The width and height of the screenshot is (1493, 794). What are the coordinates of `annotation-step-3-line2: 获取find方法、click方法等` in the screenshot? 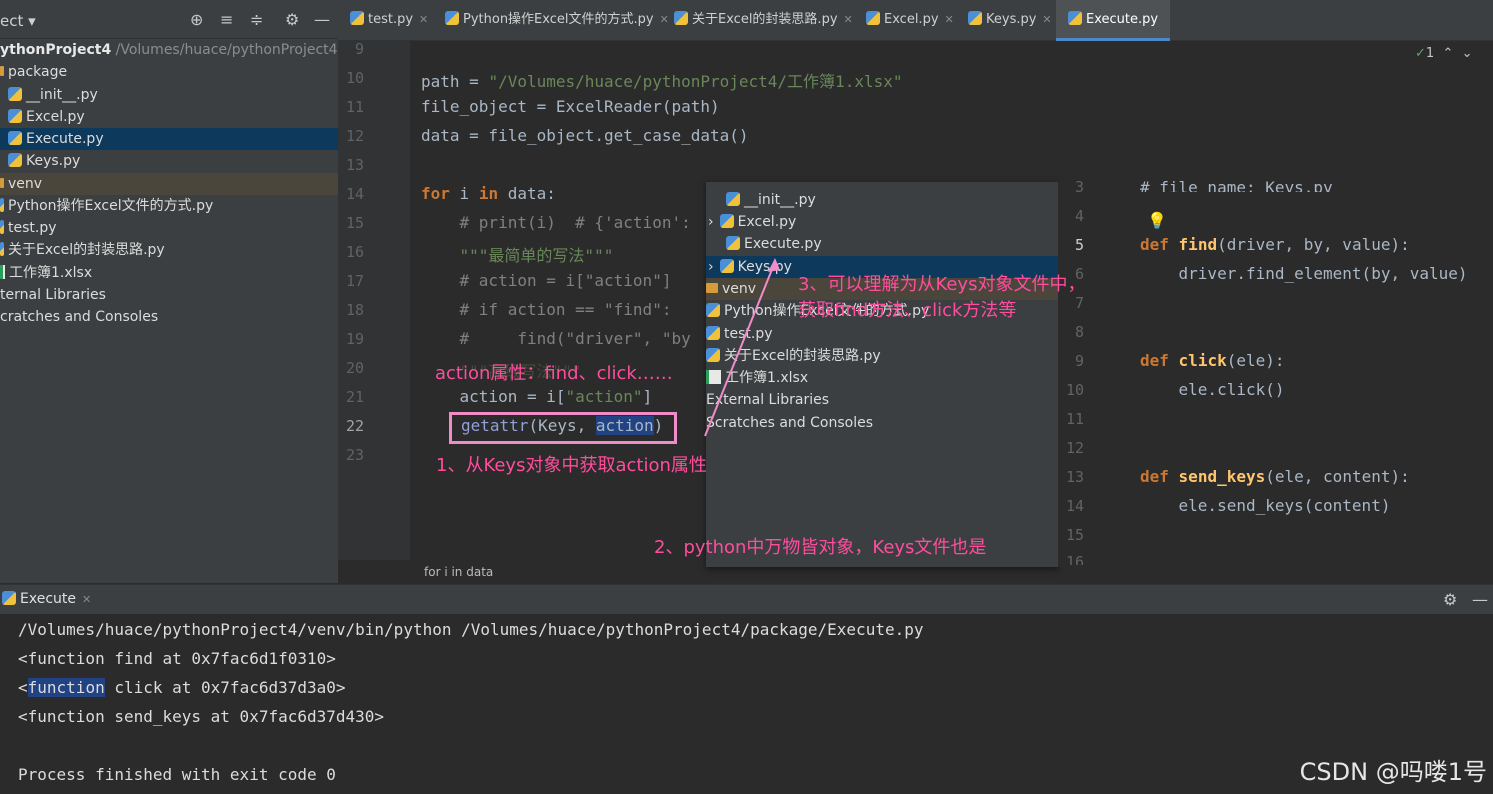 It's located at (907, 310).